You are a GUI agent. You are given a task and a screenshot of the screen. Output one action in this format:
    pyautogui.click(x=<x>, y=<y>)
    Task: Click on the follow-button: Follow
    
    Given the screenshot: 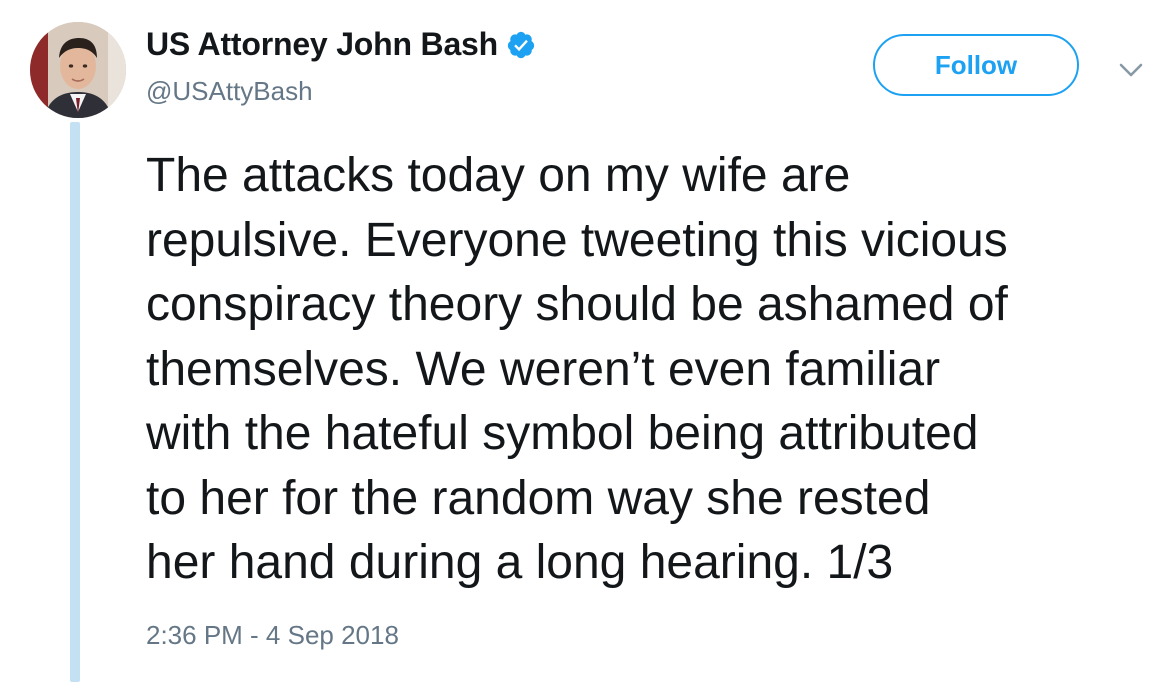 What is the action you would take?
    pyautogui.click(x=976, y=65)
    